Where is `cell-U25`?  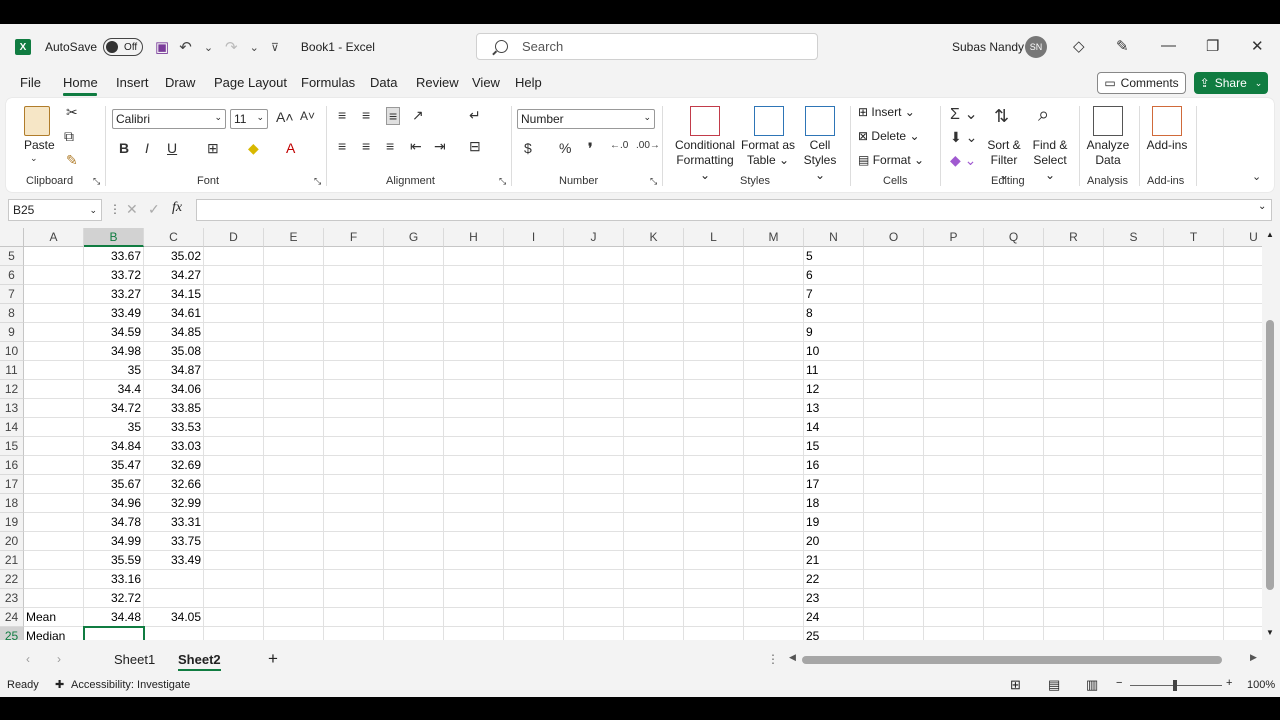 cell-U25 is located at coordinates (1243, 633).